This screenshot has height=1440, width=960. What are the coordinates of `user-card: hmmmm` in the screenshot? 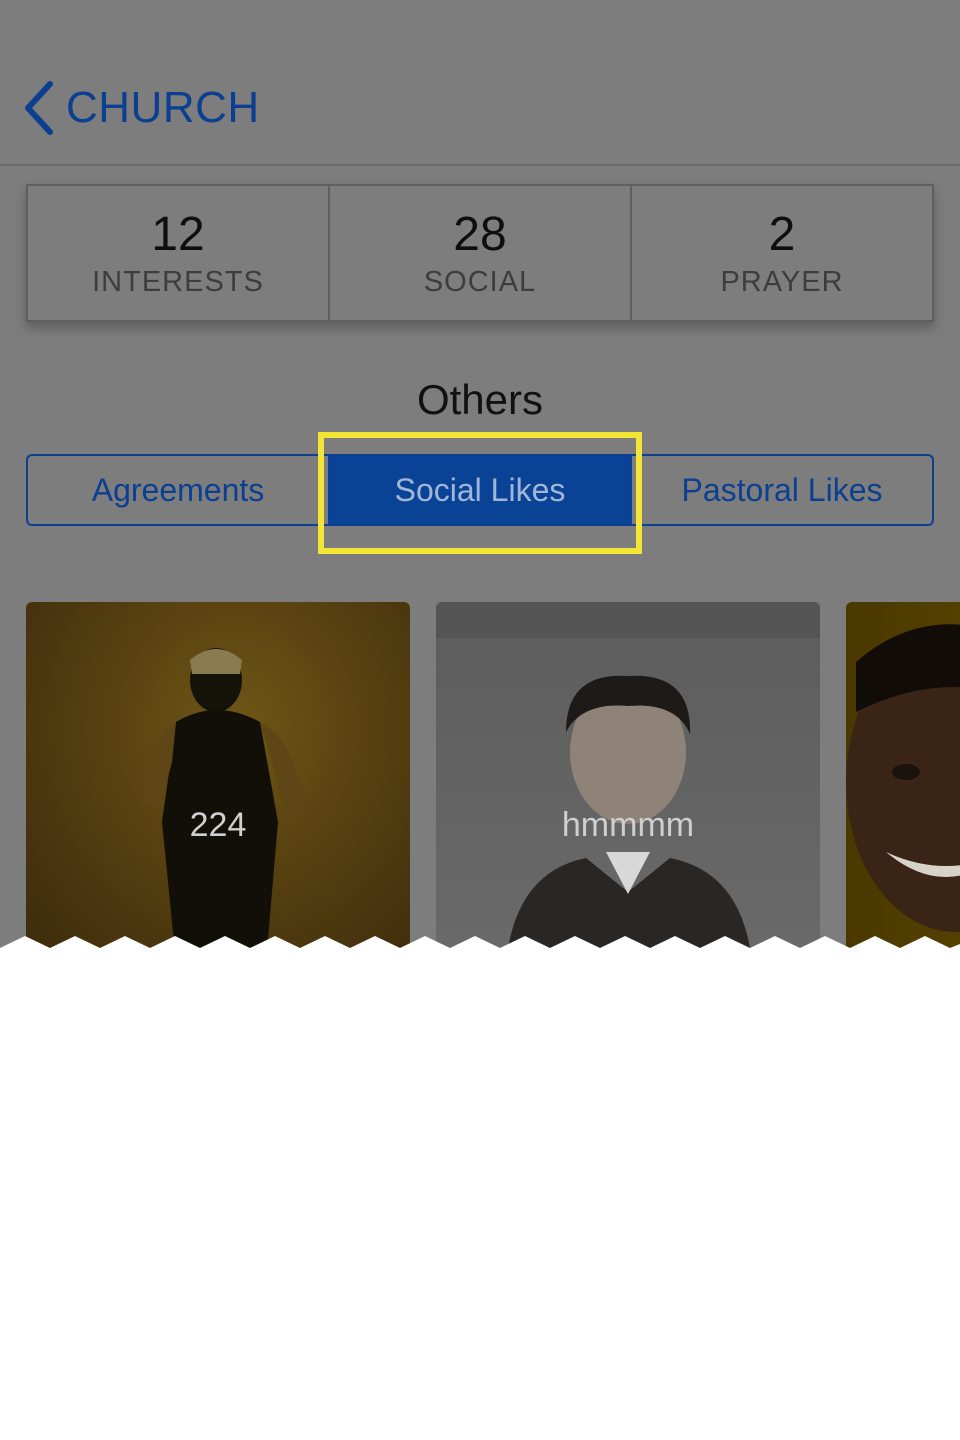 It's located at (628, 781).